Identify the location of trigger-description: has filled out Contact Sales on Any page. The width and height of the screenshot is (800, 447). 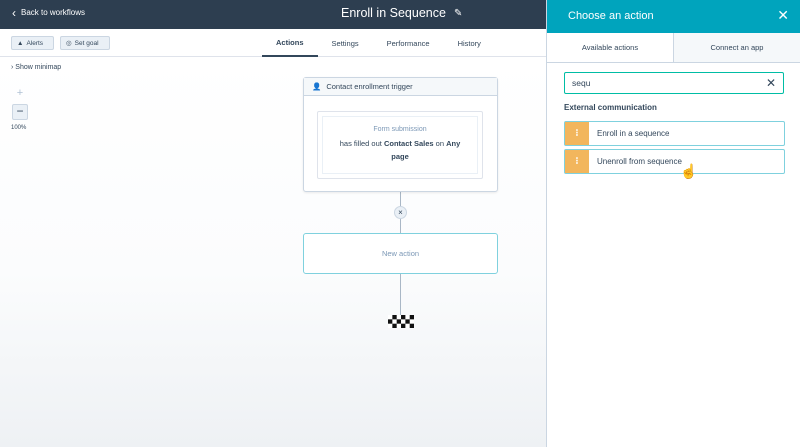
(400, 150).